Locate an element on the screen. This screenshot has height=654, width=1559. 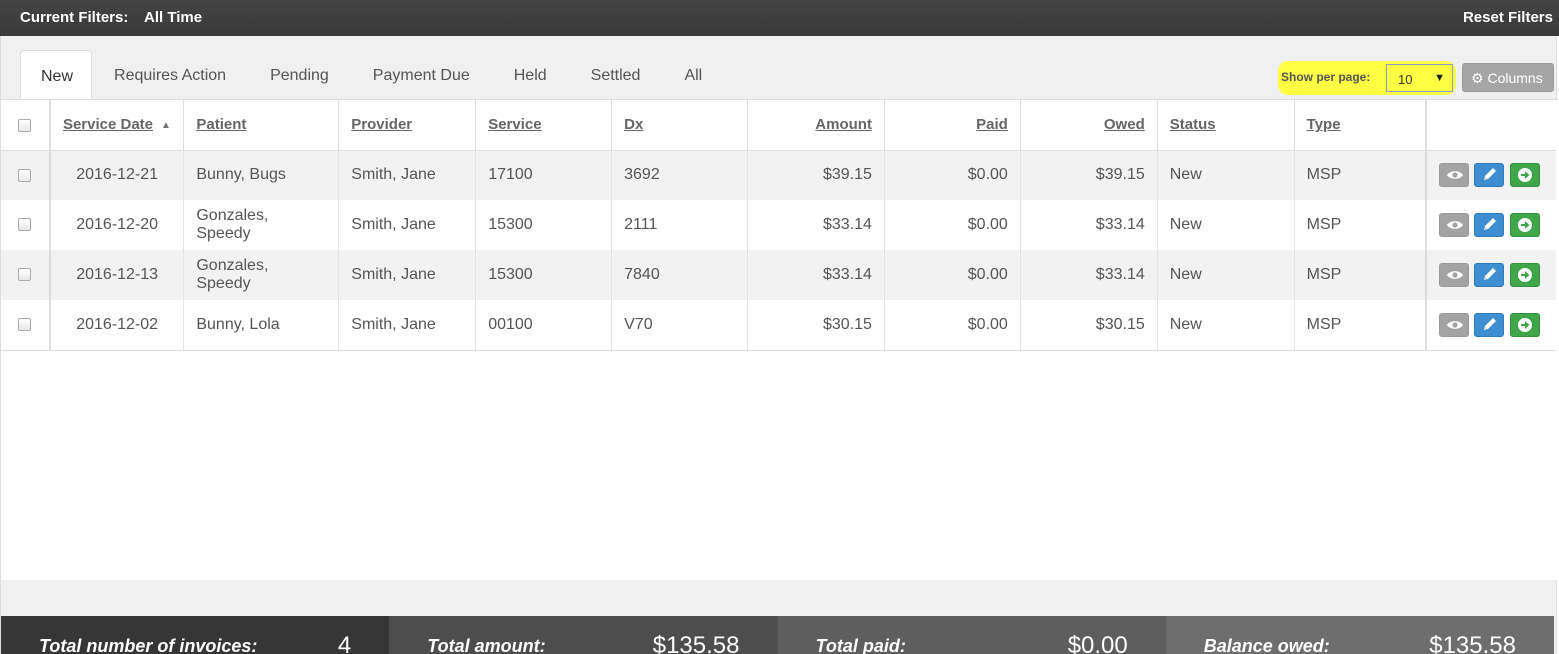
tab-all: All is located at coordinates (693, 75).